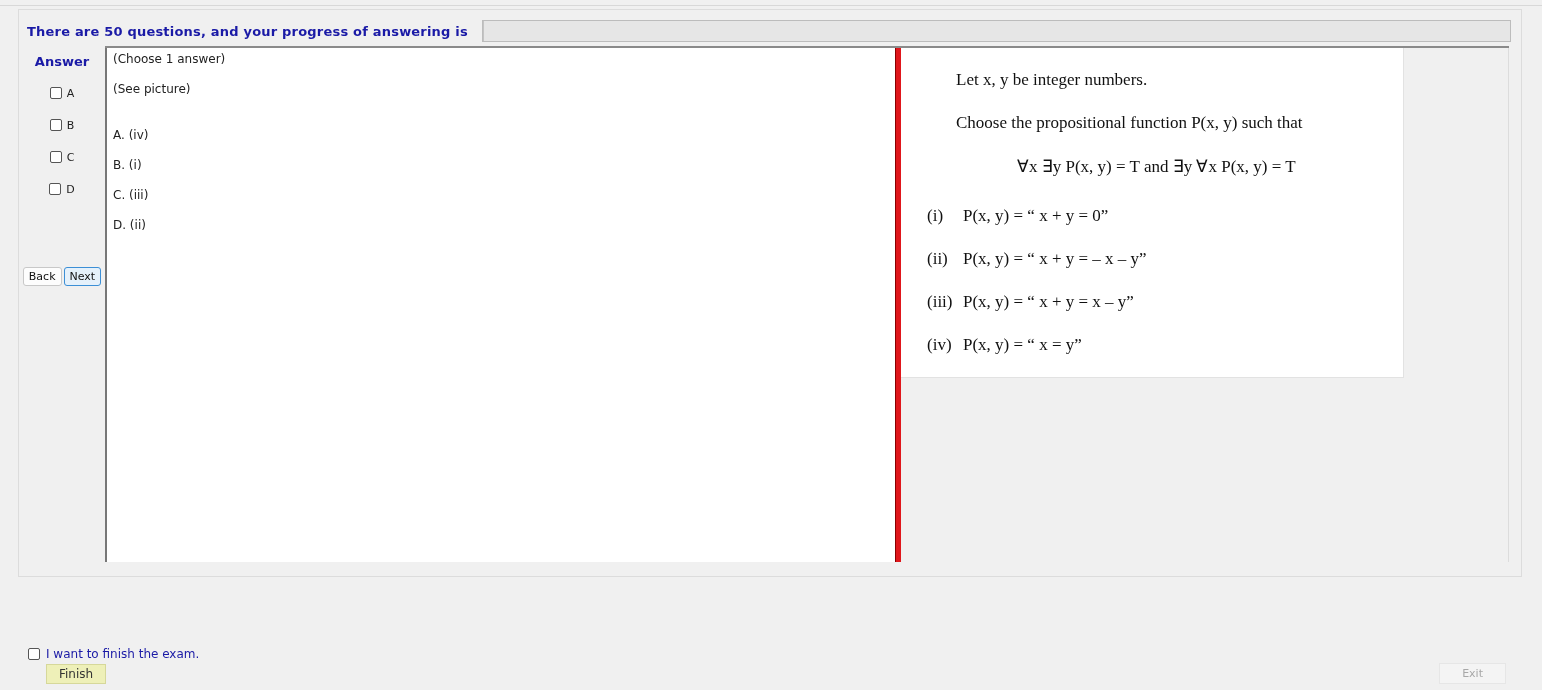 This screenshot has width=1542, height=690. Describe the element at coordinates (34, 654) in the screenshot. I see `finish-checkbox` at that location.